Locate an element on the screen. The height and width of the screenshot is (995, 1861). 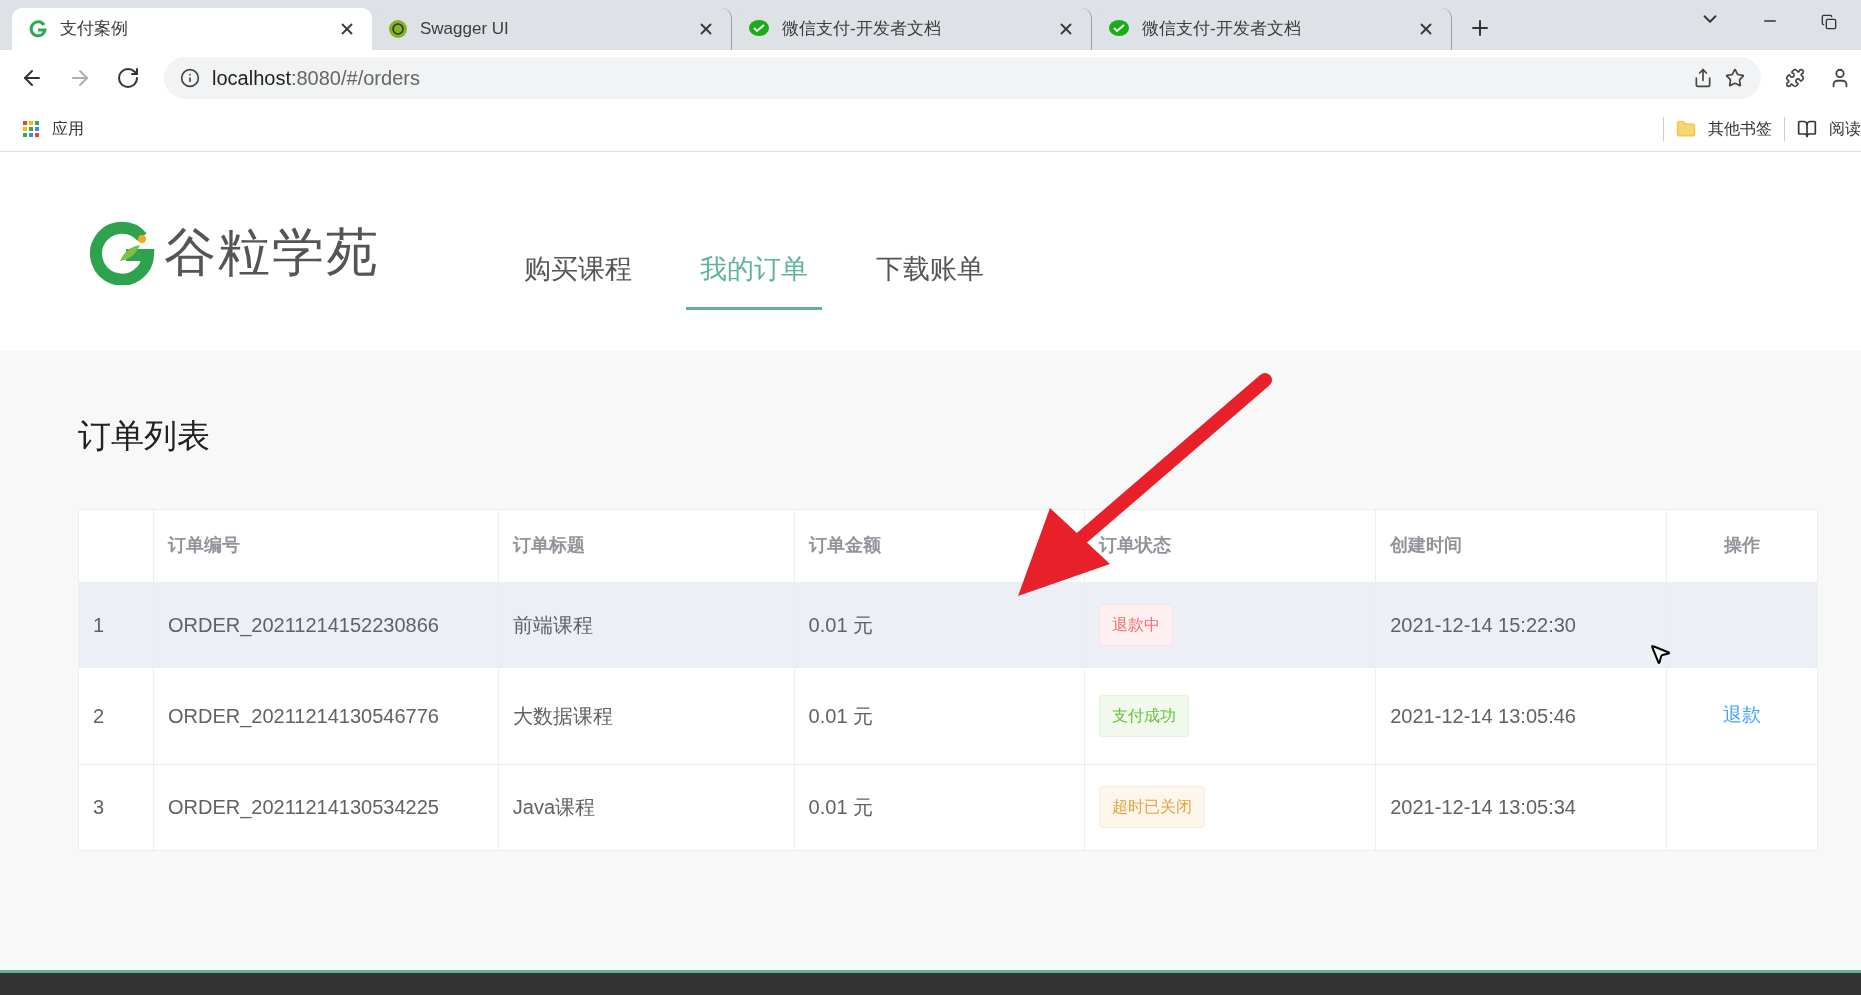
table-cell-text: 2 is located at coordinates (99, 716).